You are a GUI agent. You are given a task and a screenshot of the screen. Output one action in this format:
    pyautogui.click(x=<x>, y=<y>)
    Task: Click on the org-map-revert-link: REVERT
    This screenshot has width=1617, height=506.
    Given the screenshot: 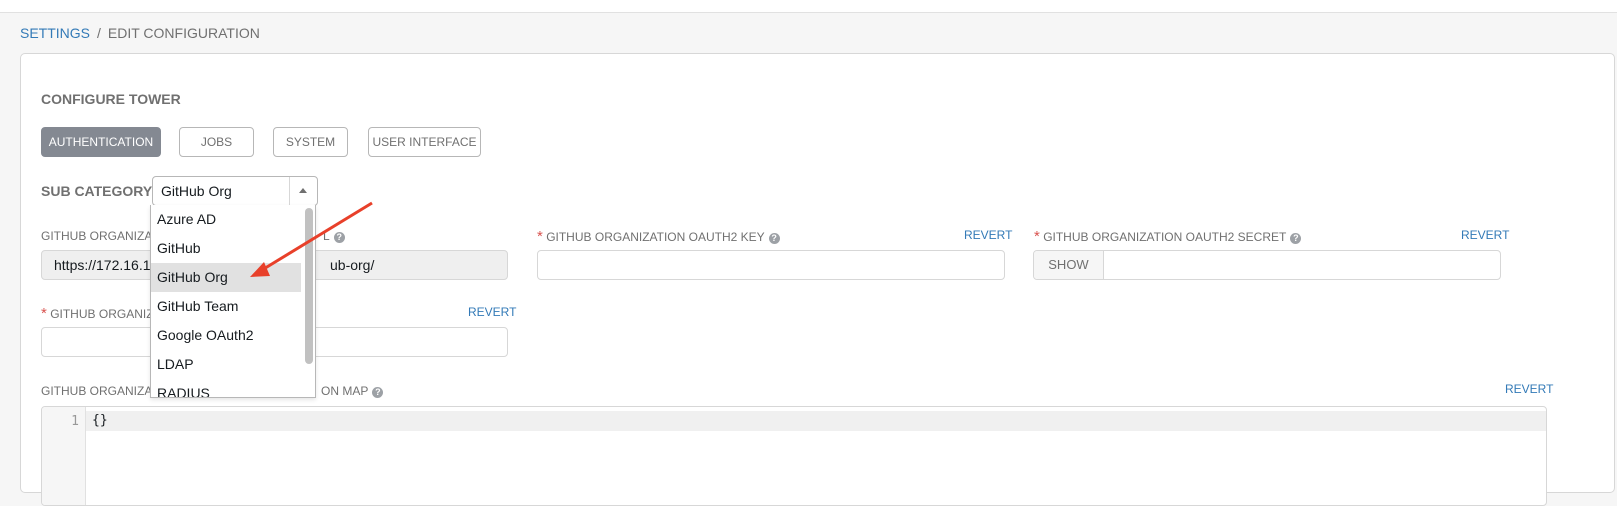 What is the action you would take?
    pyautogui.click(x=1529, y=389)
    